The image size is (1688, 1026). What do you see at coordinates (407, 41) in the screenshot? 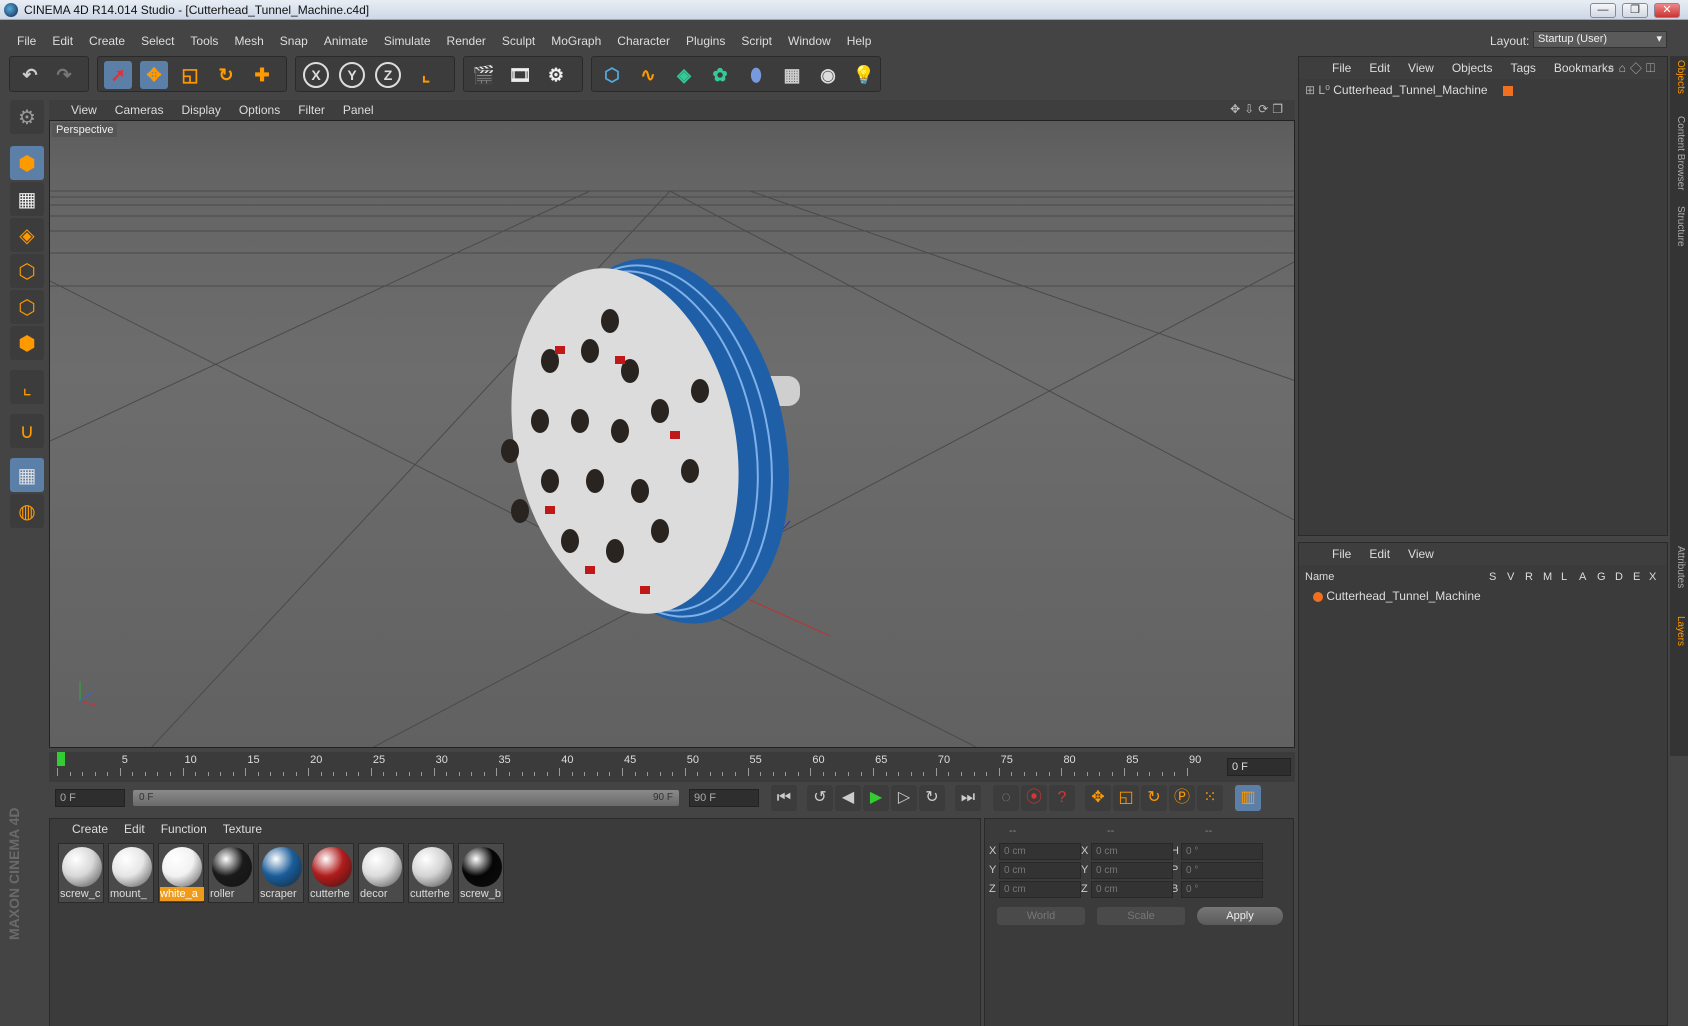
I see `menu-simulate: Simulate` at bounding box center [407, 41].